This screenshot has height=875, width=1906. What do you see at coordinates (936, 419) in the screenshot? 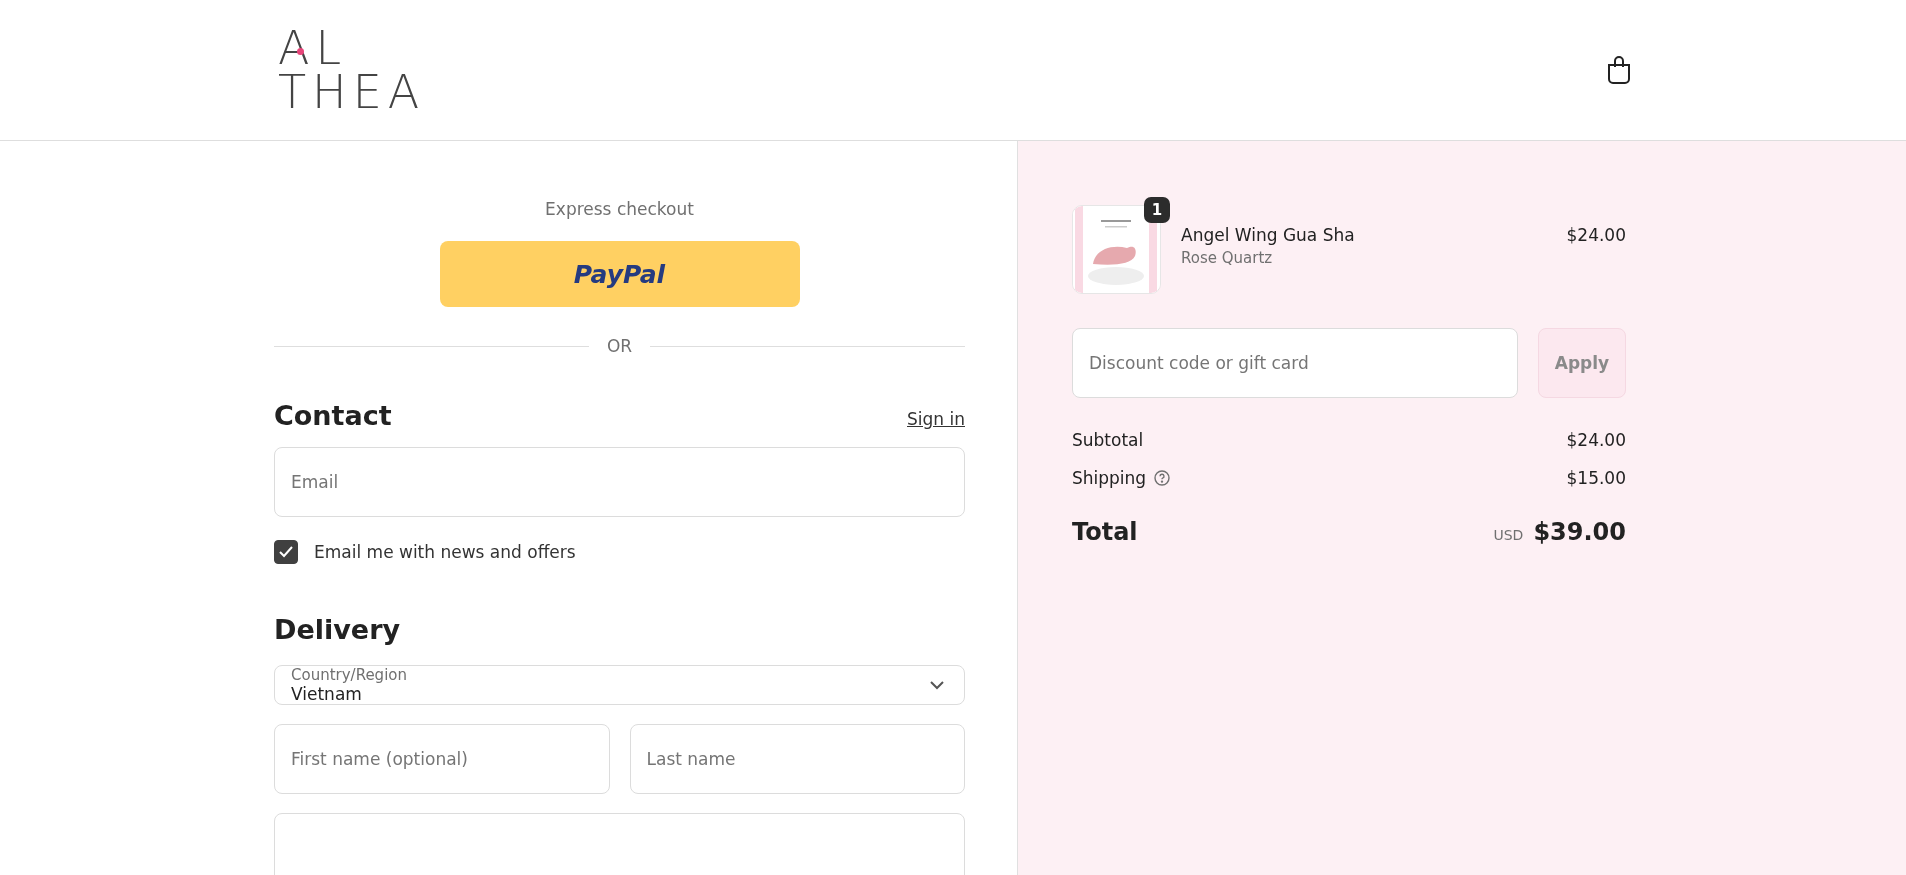
I see `sign-in-link: Sign in` at bounding box center [936, 419].